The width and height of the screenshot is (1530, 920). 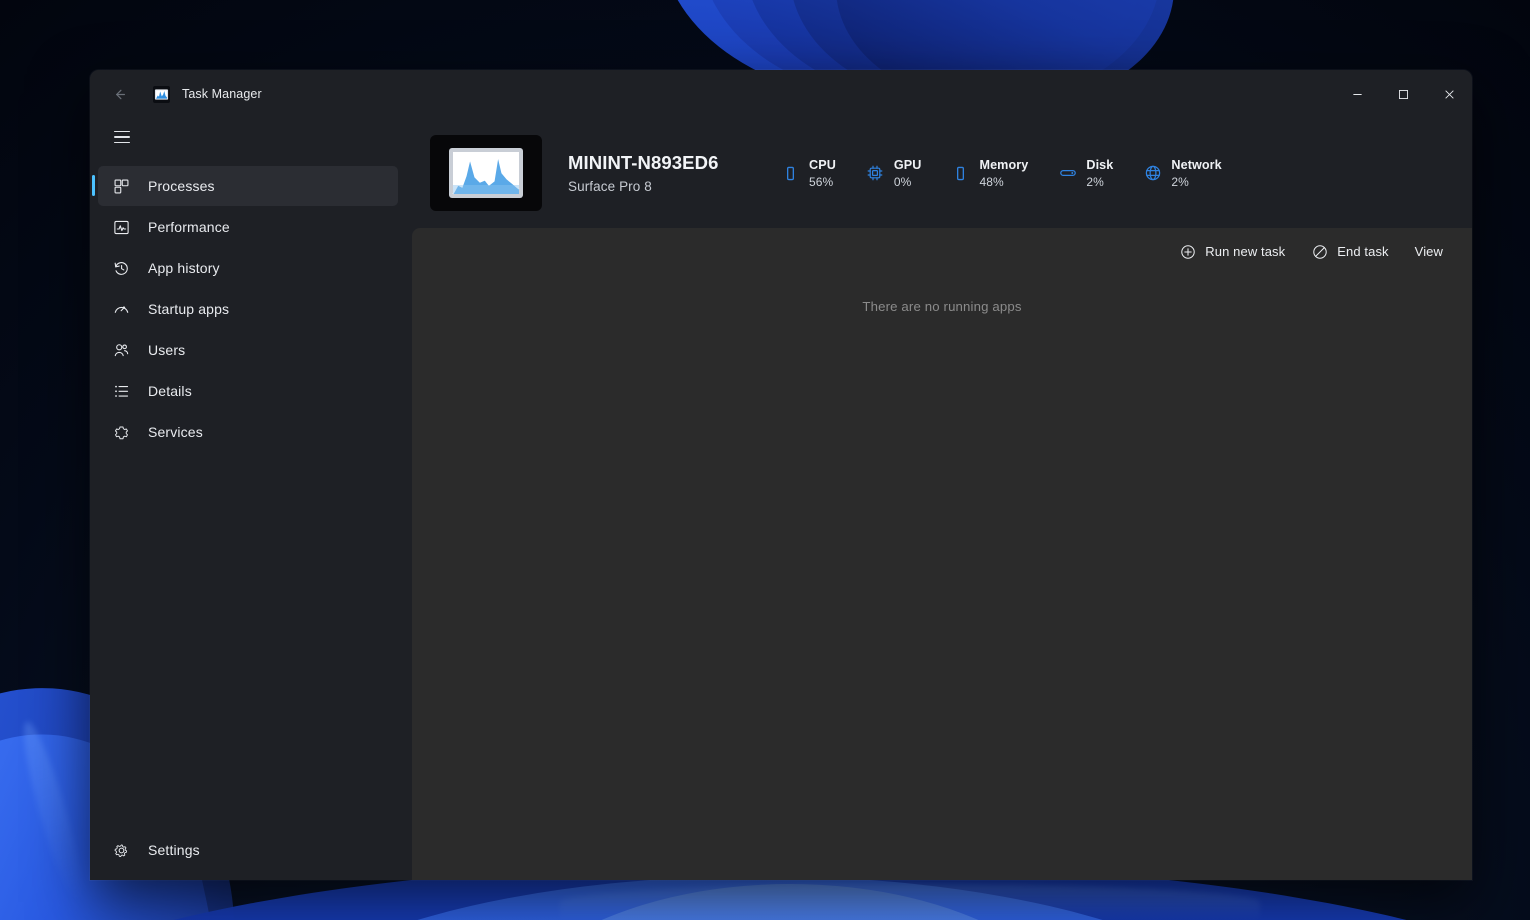 What do you see at coordinates (121, 432) in the screenshot?
I see `services-gear-icon` at bounding box center [121, 432].